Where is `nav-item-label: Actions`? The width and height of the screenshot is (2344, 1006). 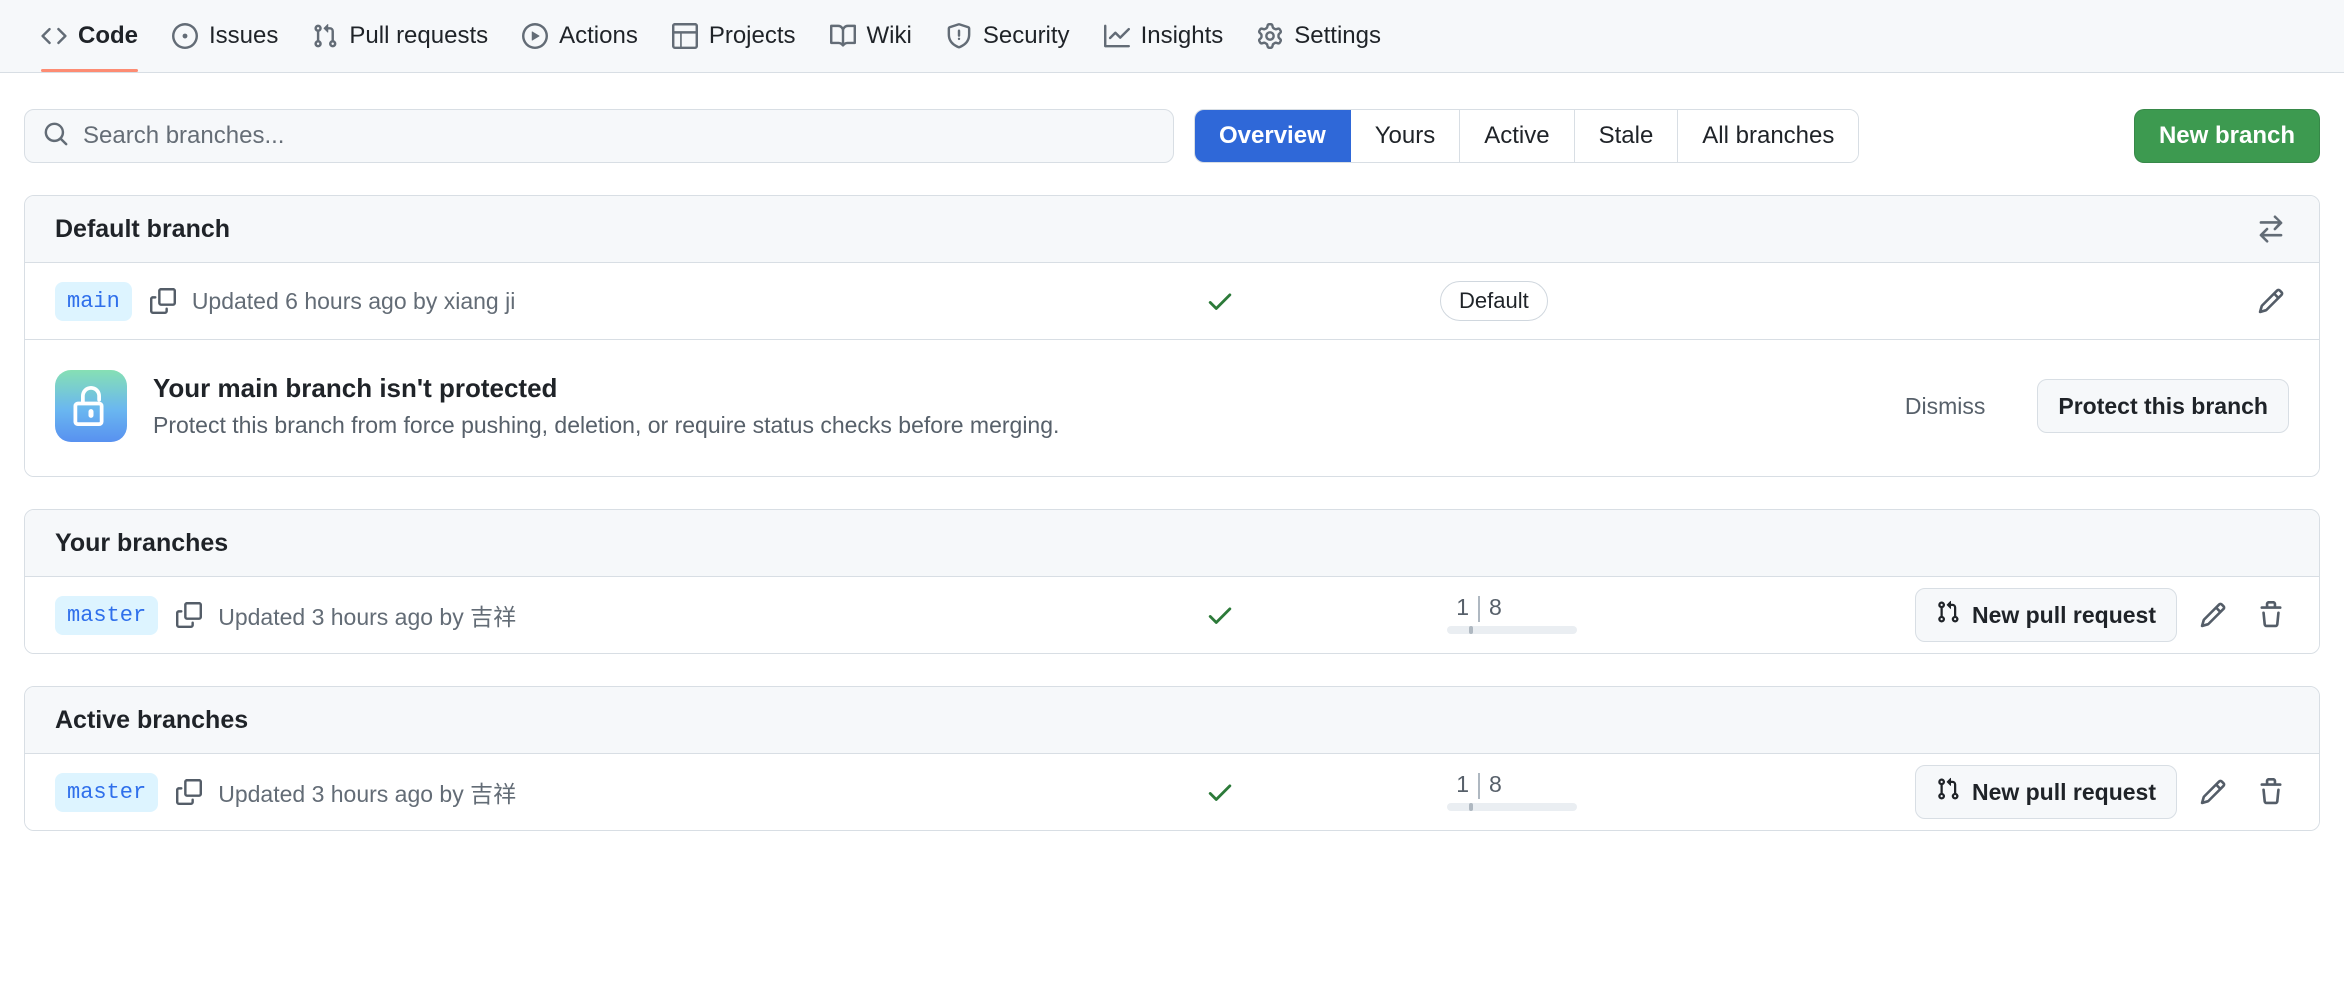 nav-item-label: Actions is located at coordinates (598, 35).